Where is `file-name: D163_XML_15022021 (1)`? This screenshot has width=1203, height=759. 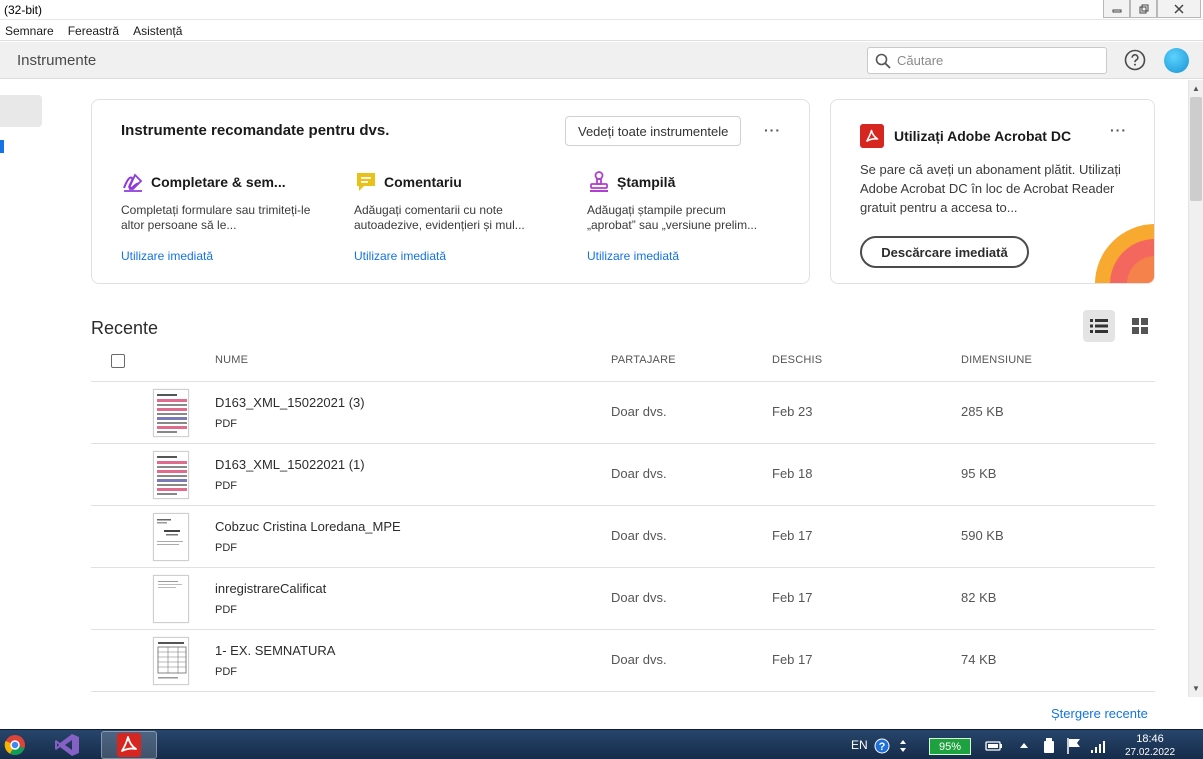
file-name: D163_XML_15022021 (1) is located at coordinates (290, 464).